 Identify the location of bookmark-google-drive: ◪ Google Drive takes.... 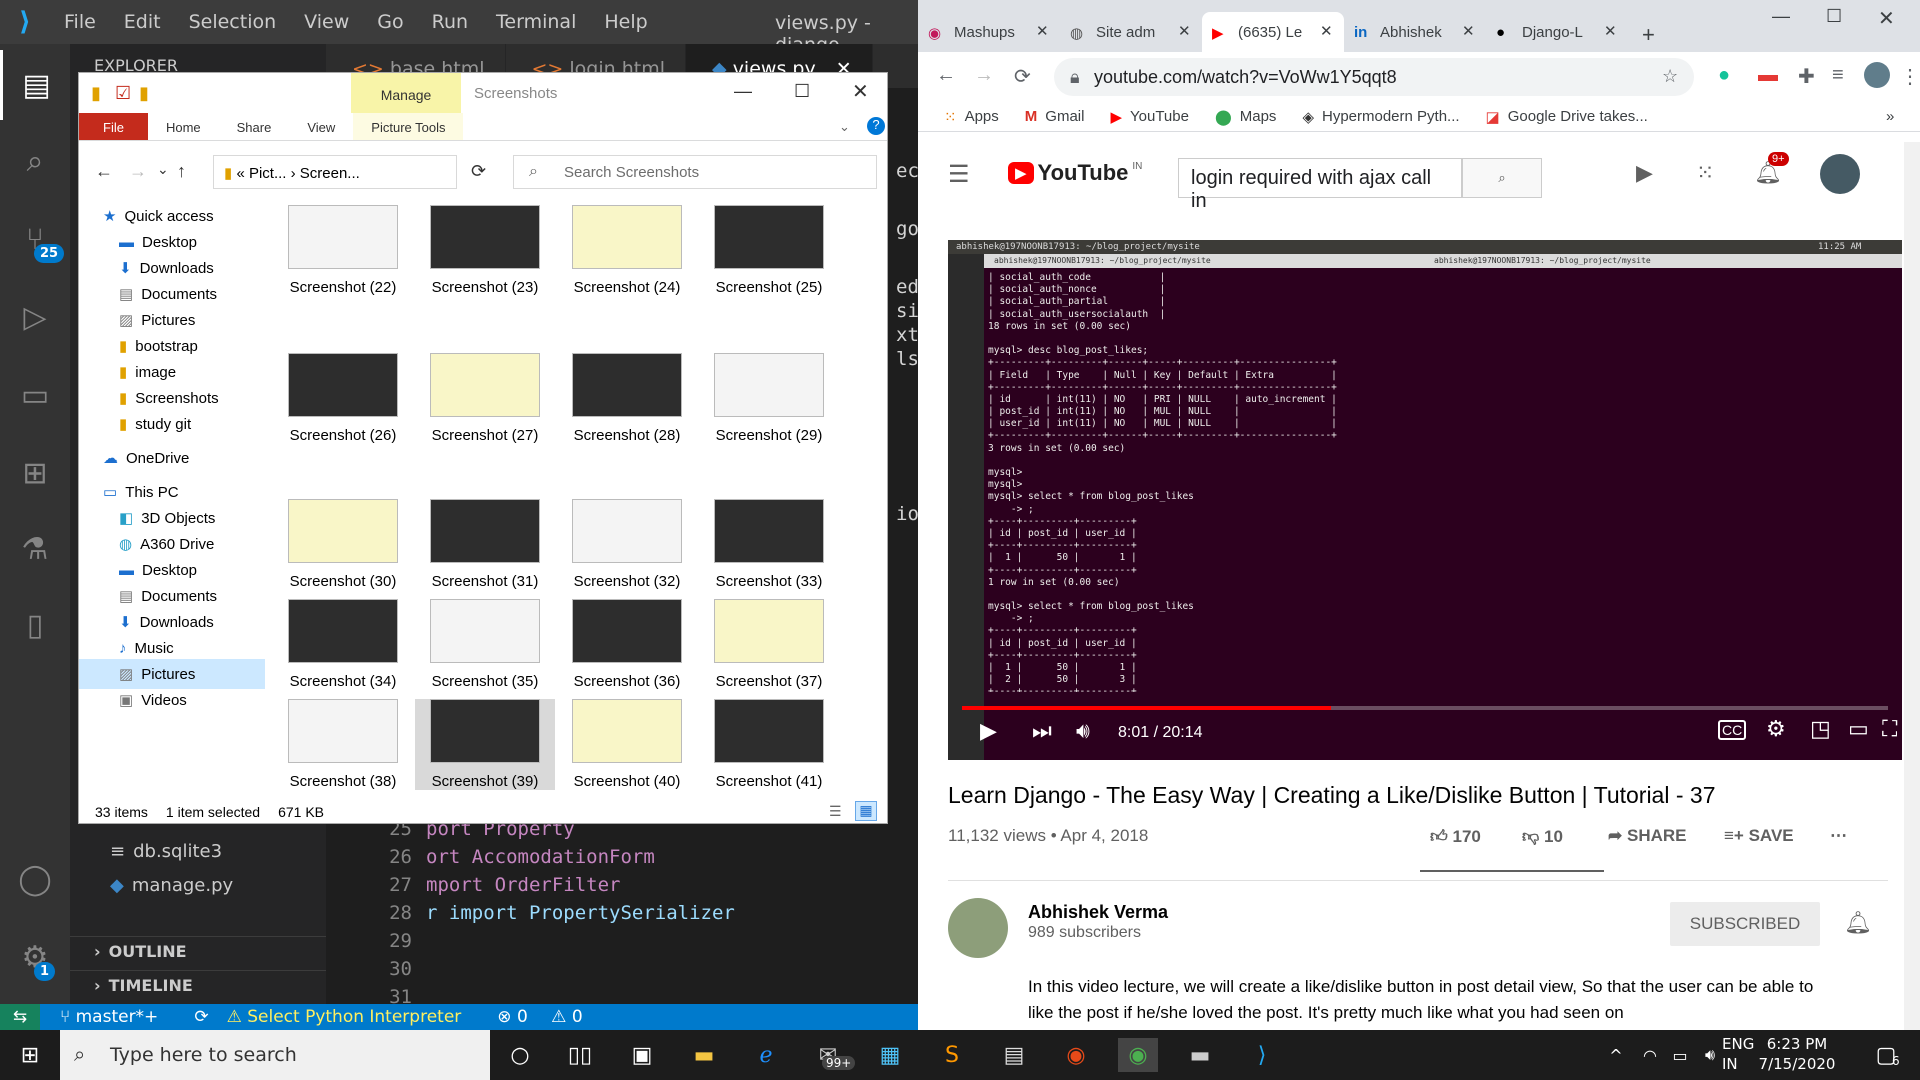
(1567, 117).